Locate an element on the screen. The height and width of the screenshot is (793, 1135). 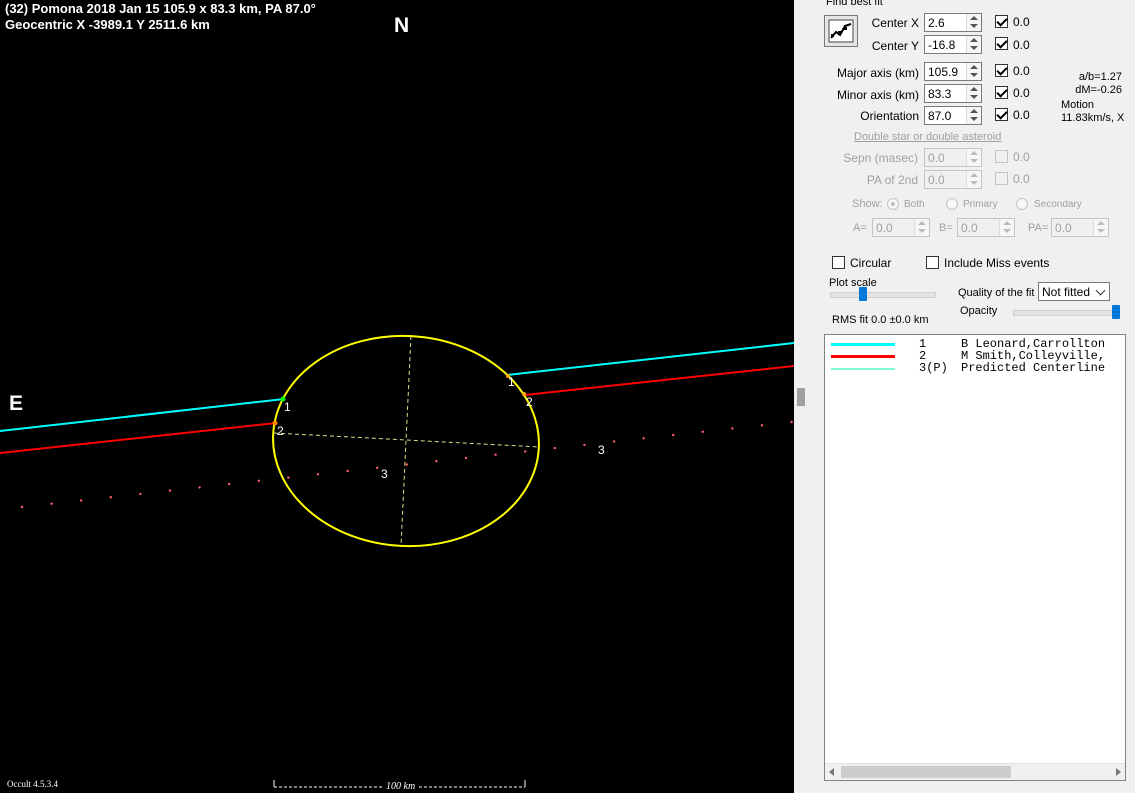
legend-horizontal-scrollbar is located at coordinates (975, 771).